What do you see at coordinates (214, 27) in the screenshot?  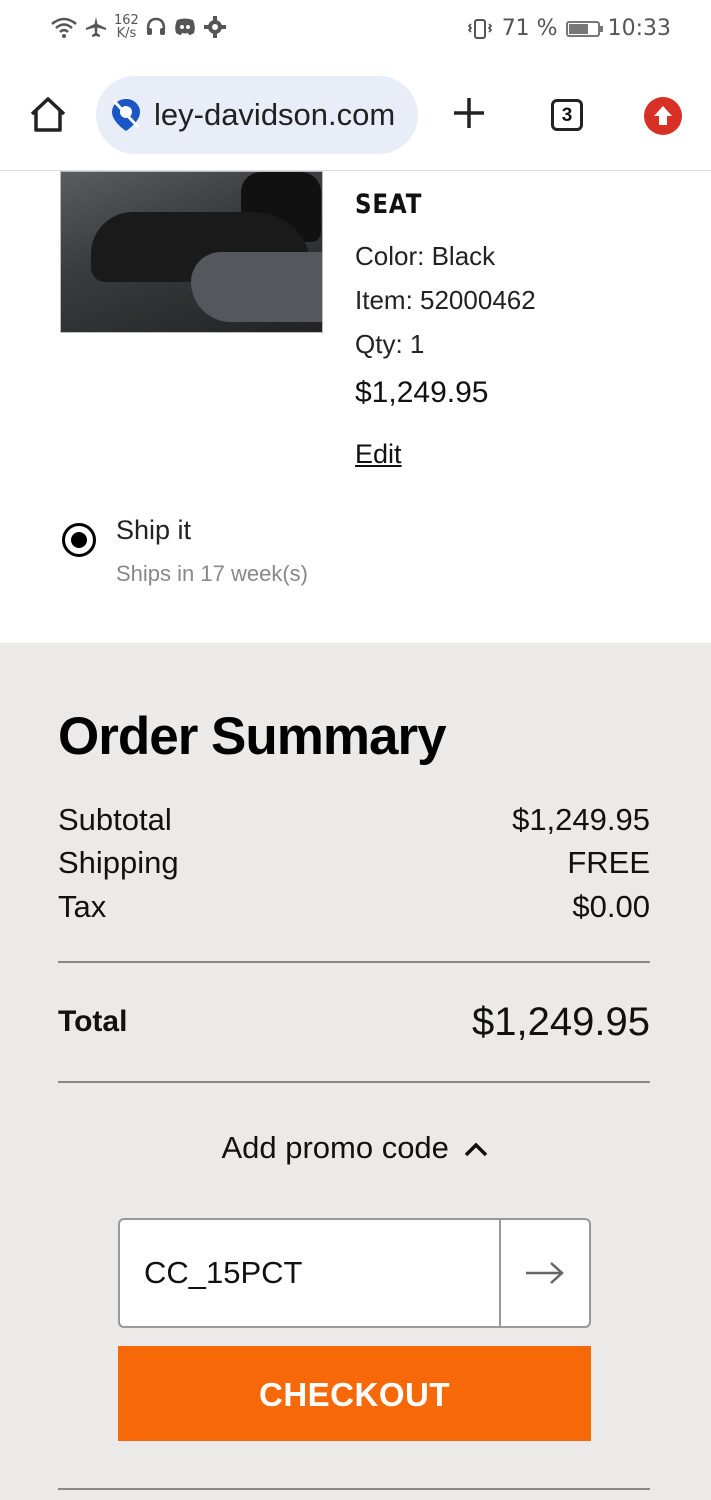 I see `gear-icon` at bounding box center [214, 27].